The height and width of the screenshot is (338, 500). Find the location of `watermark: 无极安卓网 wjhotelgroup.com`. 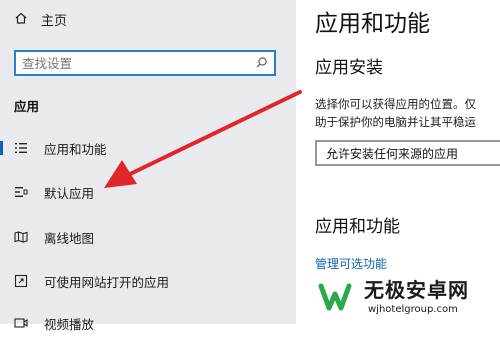

watermark: 无极安卓网 wjhotelgroup.com is located at coordinates (406, 297).